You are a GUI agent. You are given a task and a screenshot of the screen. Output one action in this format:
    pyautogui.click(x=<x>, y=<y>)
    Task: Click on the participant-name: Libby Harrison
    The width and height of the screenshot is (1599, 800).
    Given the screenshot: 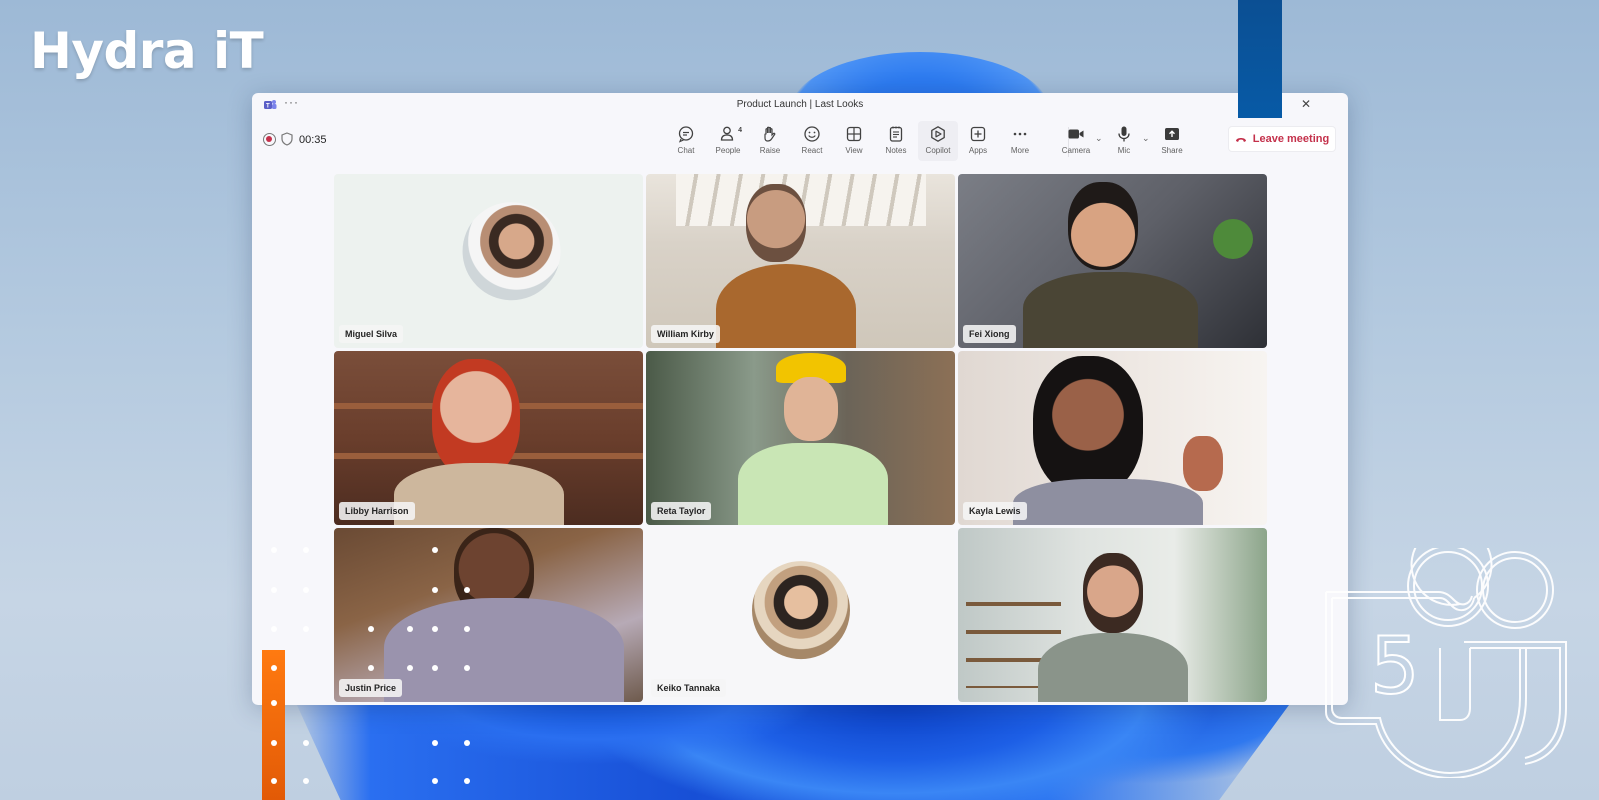 What is the action you would take?
    pyautogui.click(x=377, y=511)
    